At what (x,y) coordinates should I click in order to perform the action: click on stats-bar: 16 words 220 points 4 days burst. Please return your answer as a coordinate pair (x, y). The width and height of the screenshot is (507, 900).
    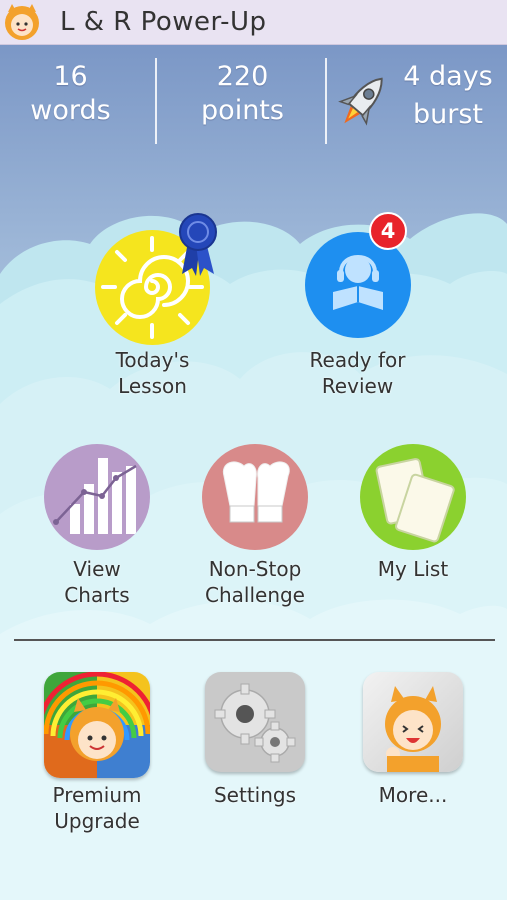
    Looking at the image, I should click on (253, 100).